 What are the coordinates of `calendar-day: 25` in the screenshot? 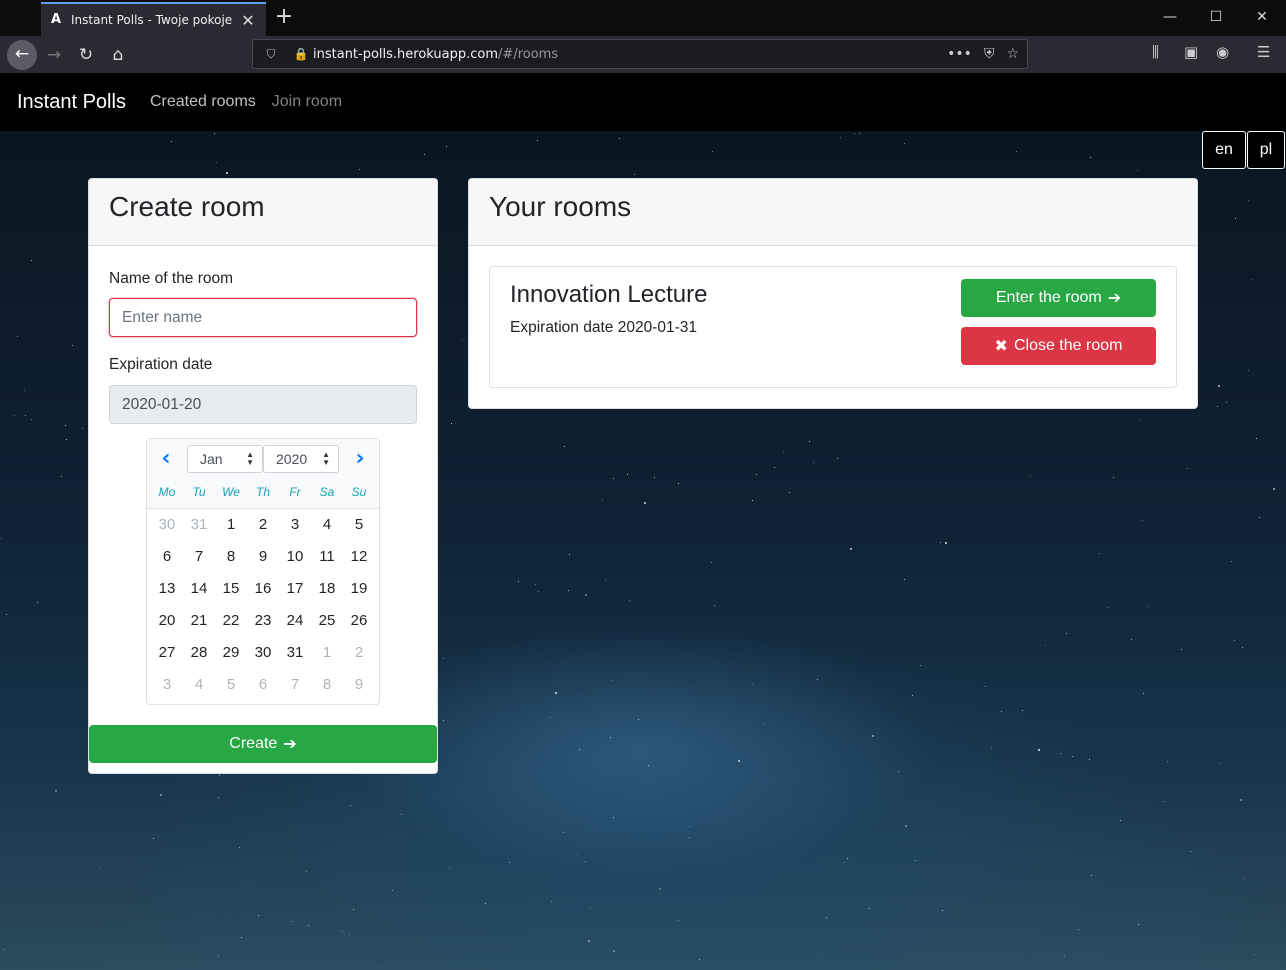 It's located at (327, 621).